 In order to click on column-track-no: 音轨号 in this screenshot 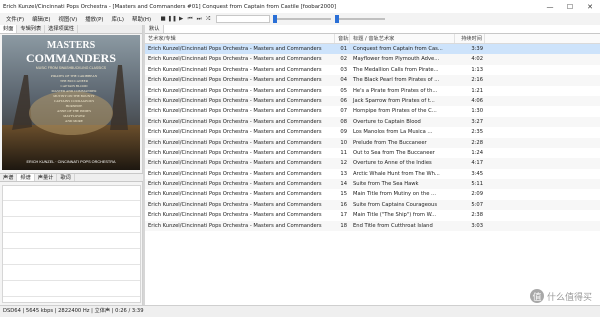, I will do `click(342, 38)`.